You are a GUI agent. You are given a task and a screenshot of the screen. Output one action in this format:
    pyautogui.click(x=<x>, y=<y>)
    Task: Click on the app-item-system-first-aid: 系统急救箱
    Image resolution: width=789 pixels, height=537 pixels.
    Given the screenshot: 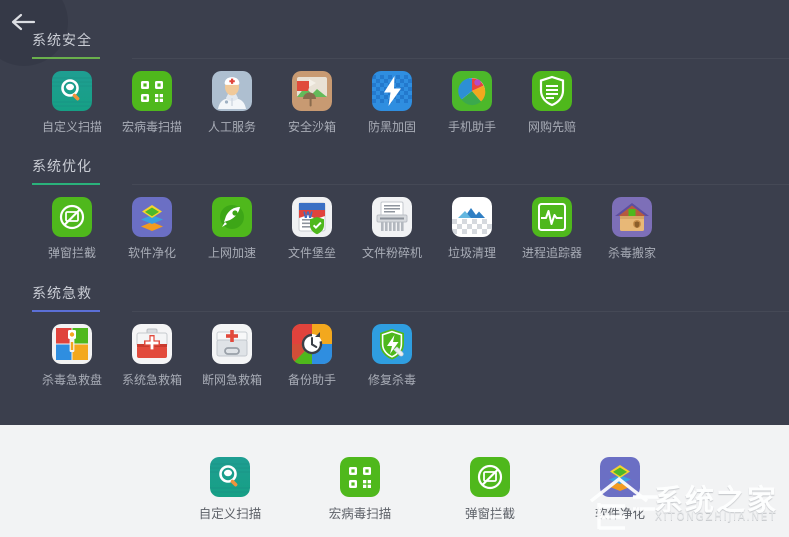 What is the action you would take?
    pyautogui.click(x=152, y=356)
    